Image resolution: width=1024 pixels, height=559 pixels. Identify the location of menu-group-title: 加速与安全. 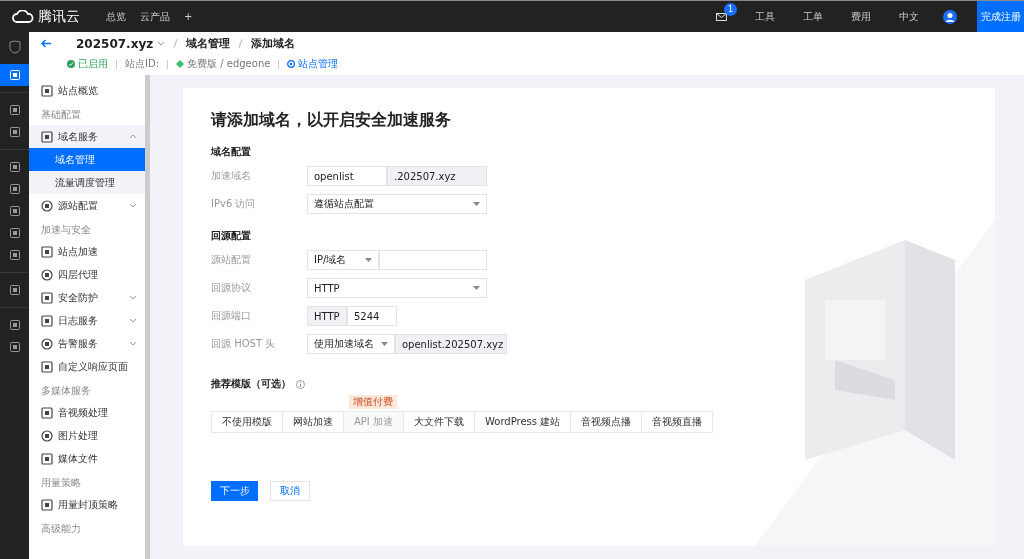
(66, 230).